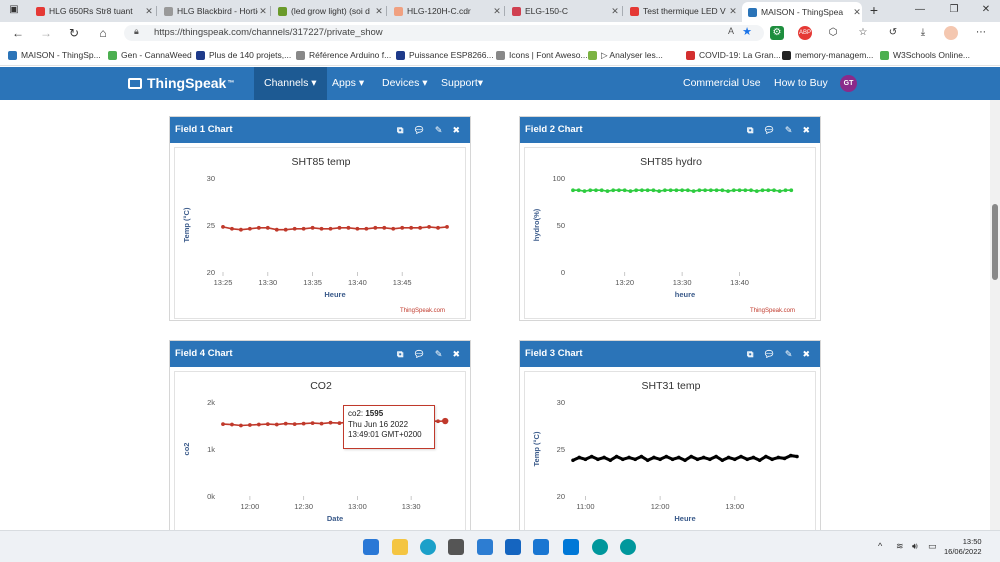 This screenshot has width=1000, height=562. I want to click on wifi-icon: ≋, so click(900, 546).